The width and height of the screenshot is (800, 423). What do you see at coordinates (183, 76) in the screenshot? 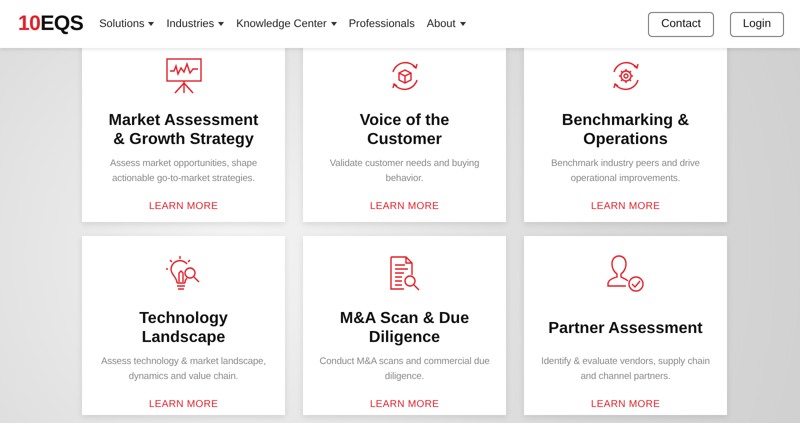
I see `chart-board-icon` at bounding box center [183, 76].